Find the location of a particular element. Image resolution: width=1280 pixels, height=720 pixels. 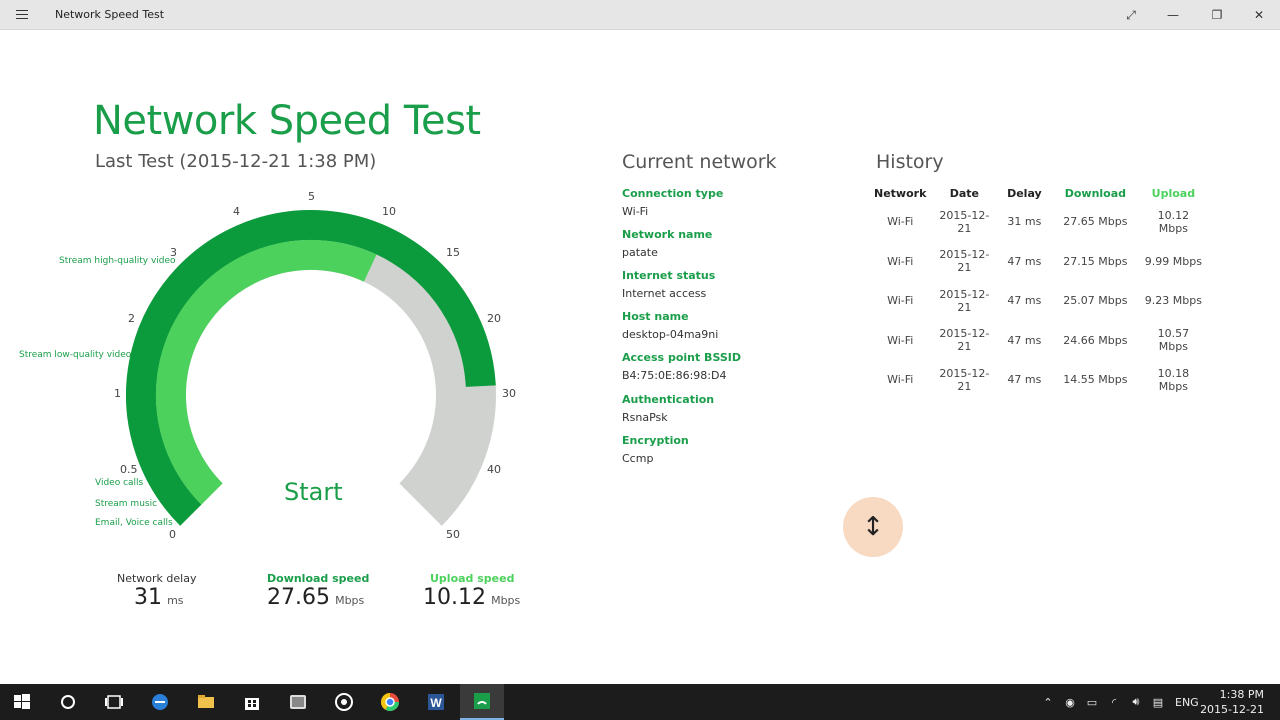

history-col-date: Date is located at coordinates (964, 193).